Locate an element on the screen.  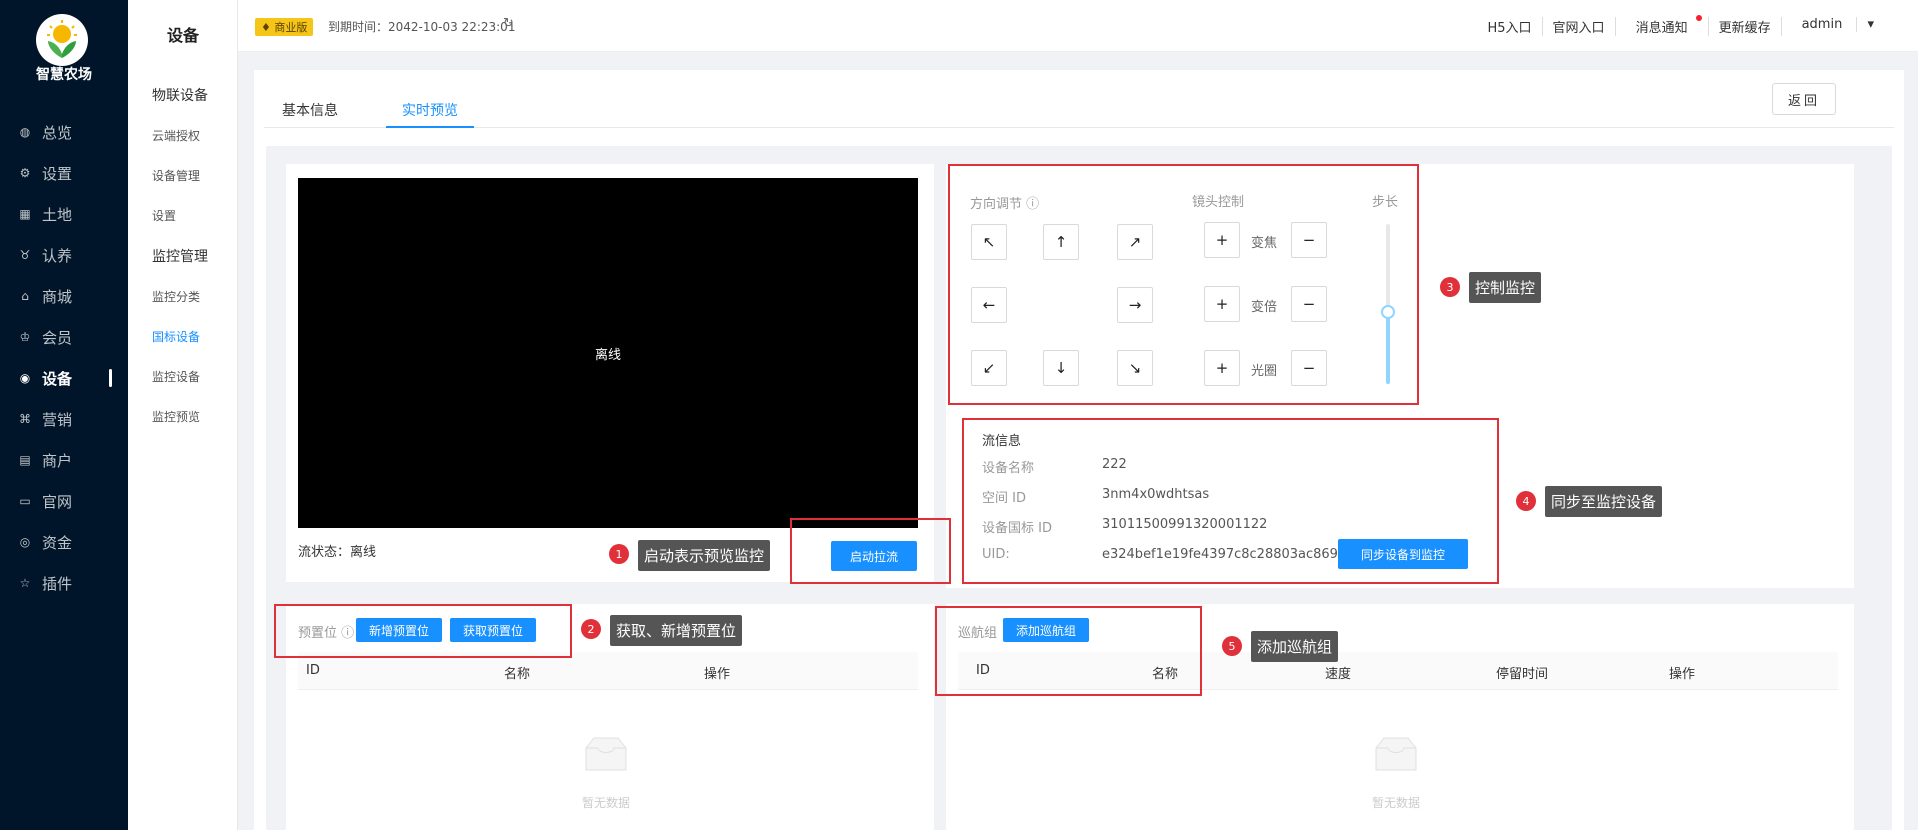
gear-icon: ⚙ is located at coordinates (25, 173).